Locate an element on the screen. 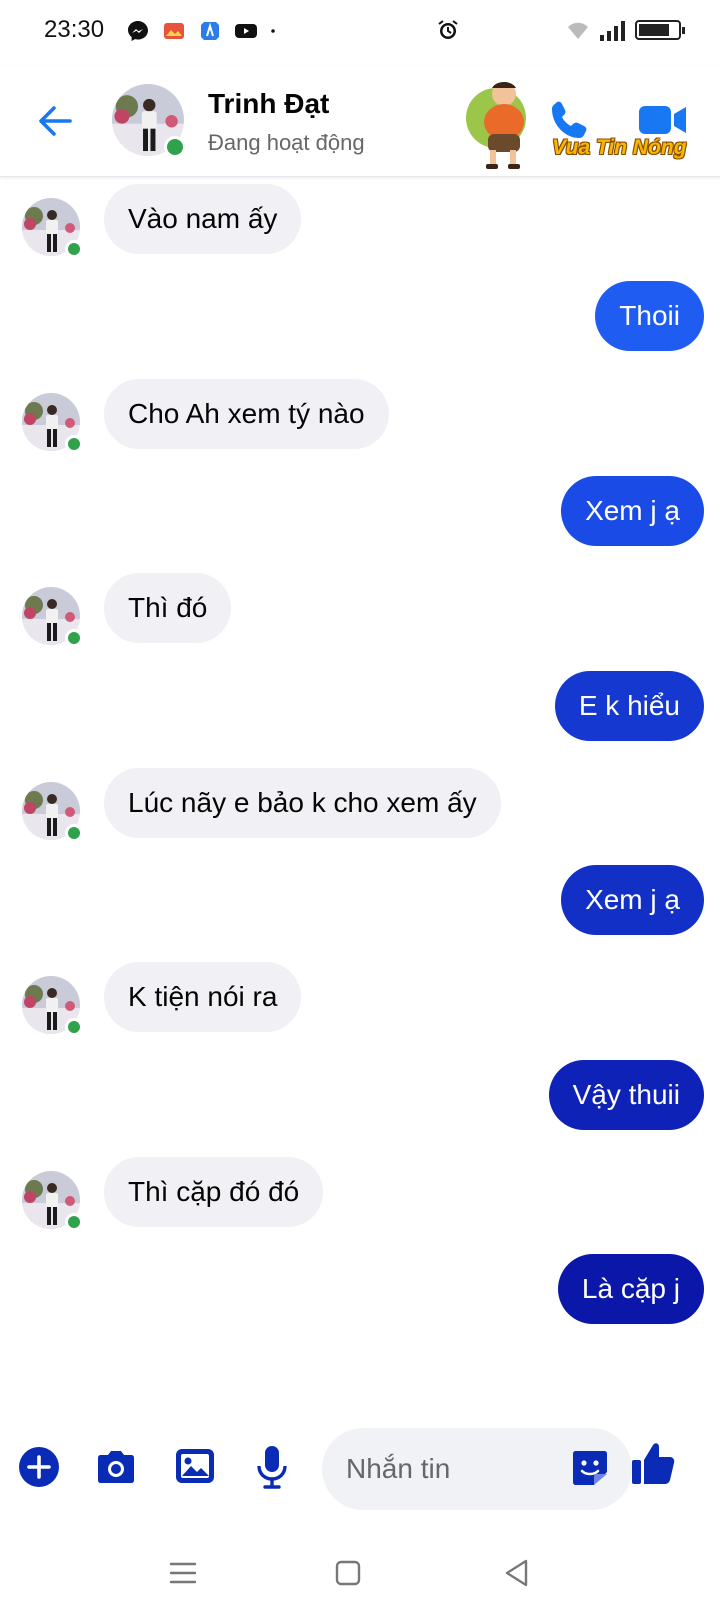  recent-apps-icon is located at coordinates (183, 1573).